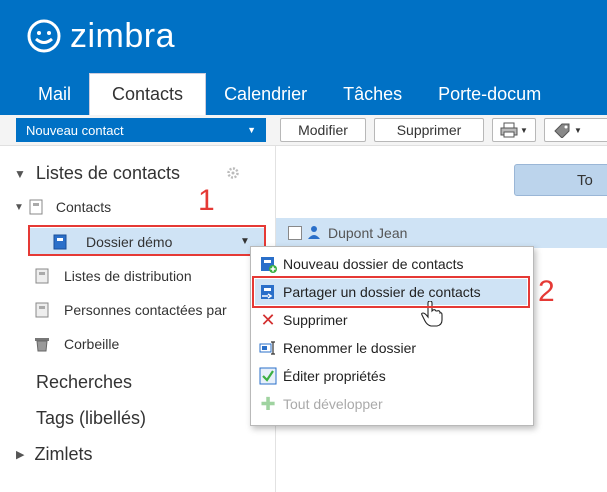  What do you see at coordinates (361, 264) in the screenshot?
I see `menu-item-new-contacts-folder: Nouveau dossier de contacts` at bounding box center [361, 264].